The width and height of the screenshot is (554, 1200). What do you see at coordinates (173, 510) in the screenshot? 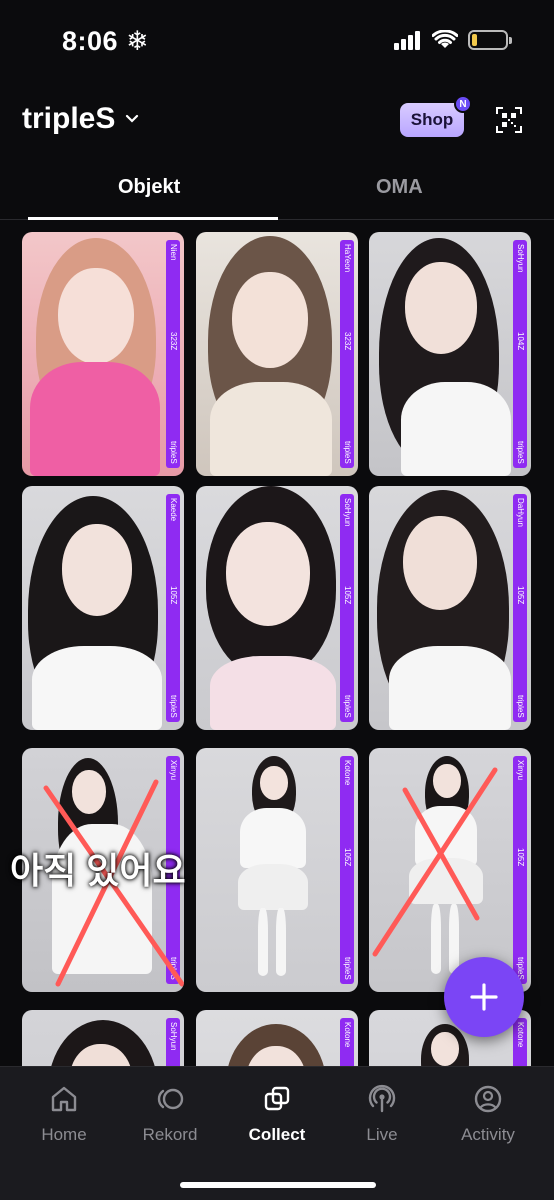
I see `card-member: Kaede` at bounding box center [173, 510].